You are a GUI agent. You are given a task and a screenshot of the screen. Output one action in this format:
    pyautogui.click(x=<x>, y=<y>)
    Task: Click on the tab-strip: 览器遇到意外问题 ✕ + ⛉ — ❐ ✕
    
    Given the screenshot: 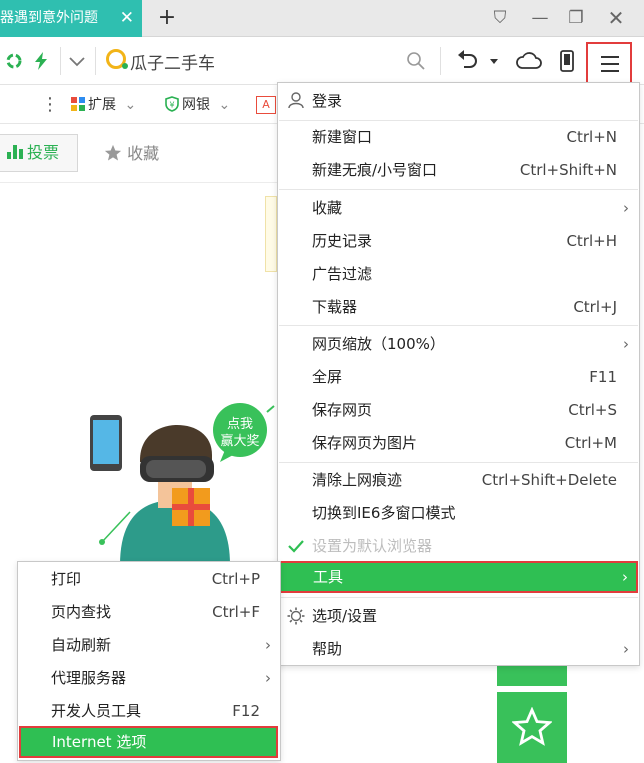 What is the action you would take?
    pyautogui.click(x=322, y=18)
    